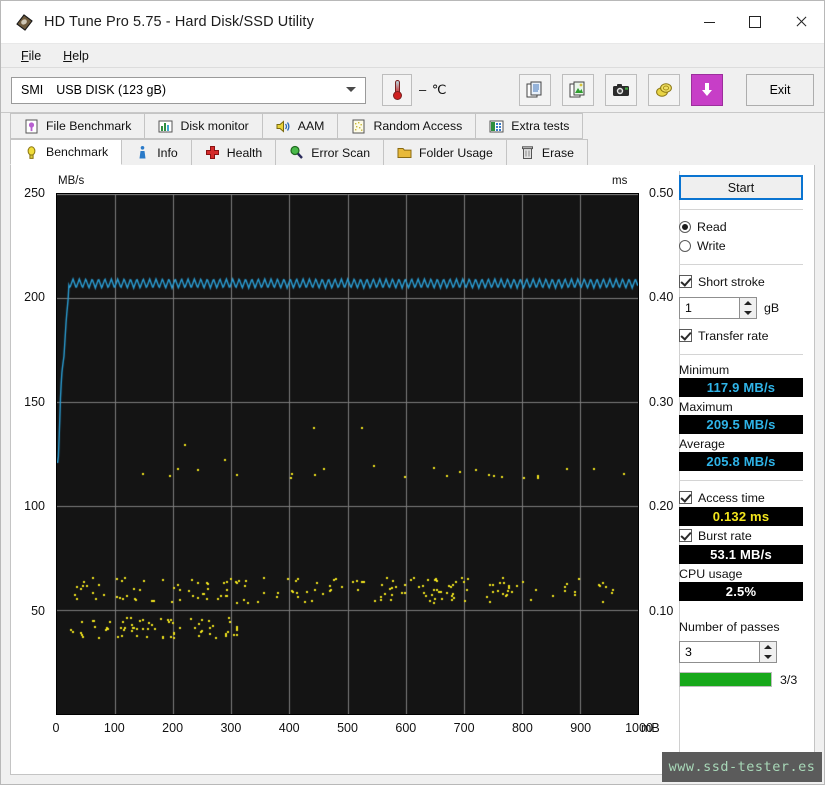  Describe the element at coordinates (406, 728) in the screenshot. I see `x-tick: 600` at that location.